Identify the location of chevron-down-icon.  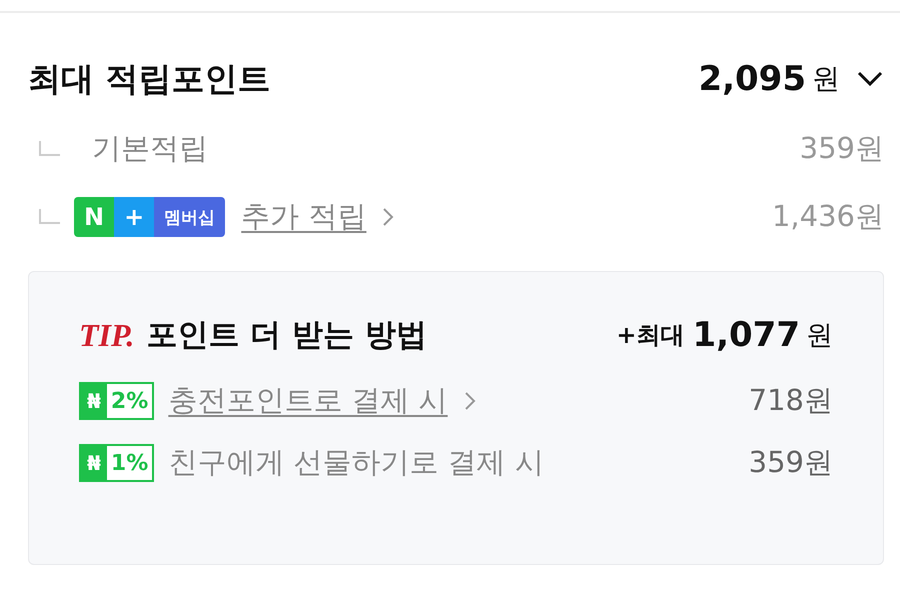
(870, 79).